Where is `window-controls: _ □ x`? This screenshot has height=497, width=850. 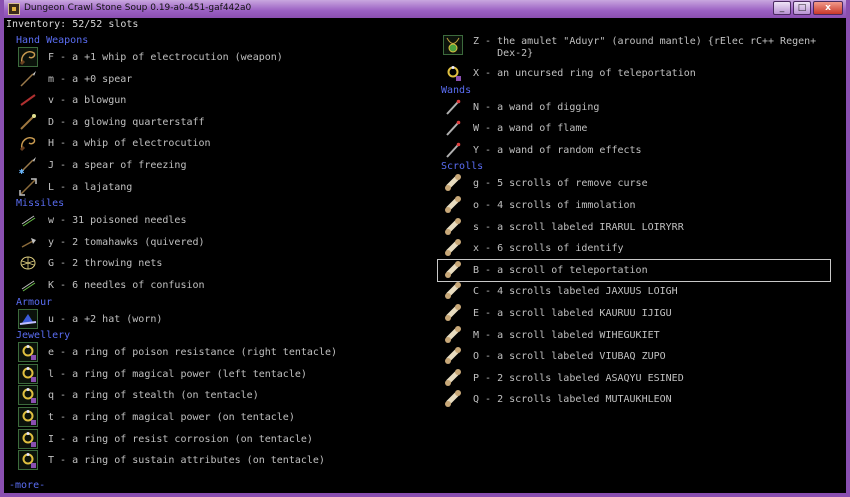
window-controls: _ □ x is located at coordinates (808, 8).